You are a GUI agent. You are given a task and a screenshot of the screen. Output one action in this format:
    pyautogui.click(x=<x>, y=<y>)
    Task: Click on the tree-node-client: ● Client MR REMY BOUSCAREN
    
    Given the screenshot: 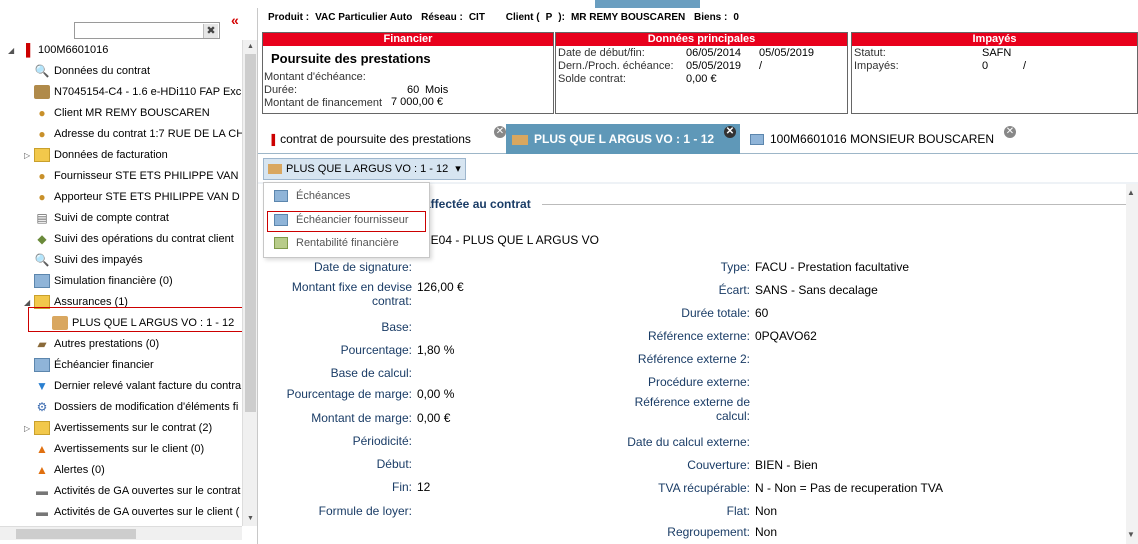 What is the action you would take?
    pyautogui.click(x=121, y=113)
    